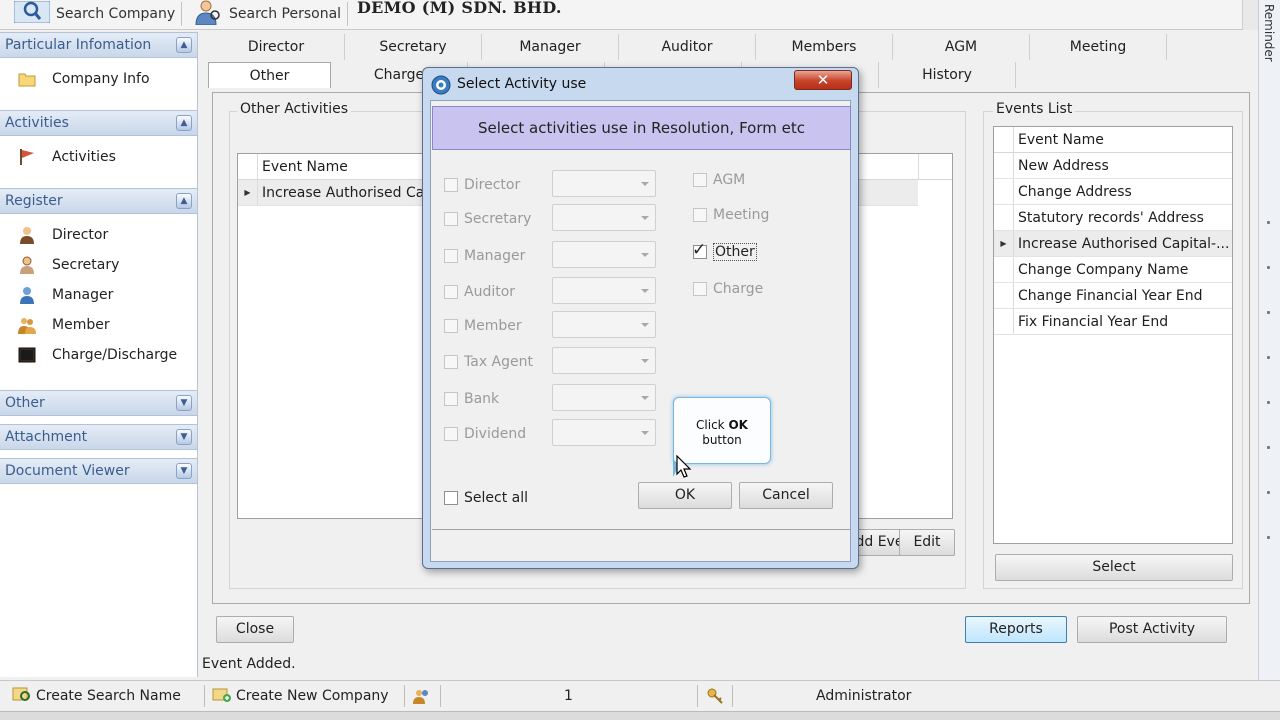 Image resolution: width=1280 pixels, height=720 pixels. I want to click on sidebar-section-activities: Activities ▲, so click(98, 123).